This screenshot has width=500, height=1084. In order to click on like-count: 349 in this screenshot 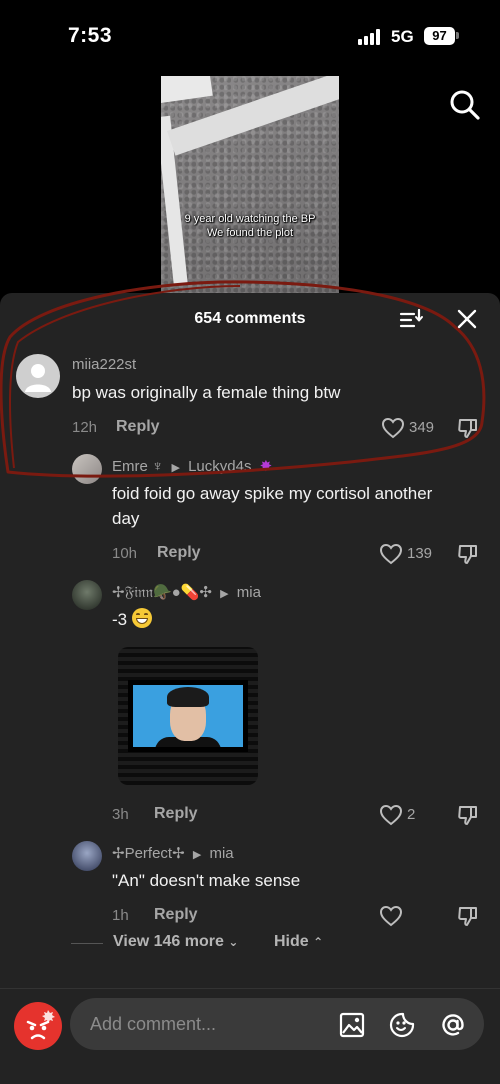, I will do `click(422, 427)`.